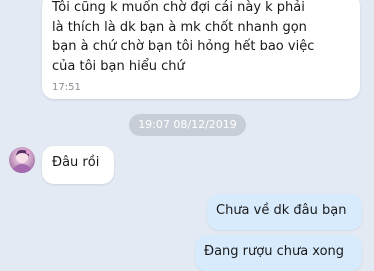  I want to click on user-avatar-icon, so click(22, 161).